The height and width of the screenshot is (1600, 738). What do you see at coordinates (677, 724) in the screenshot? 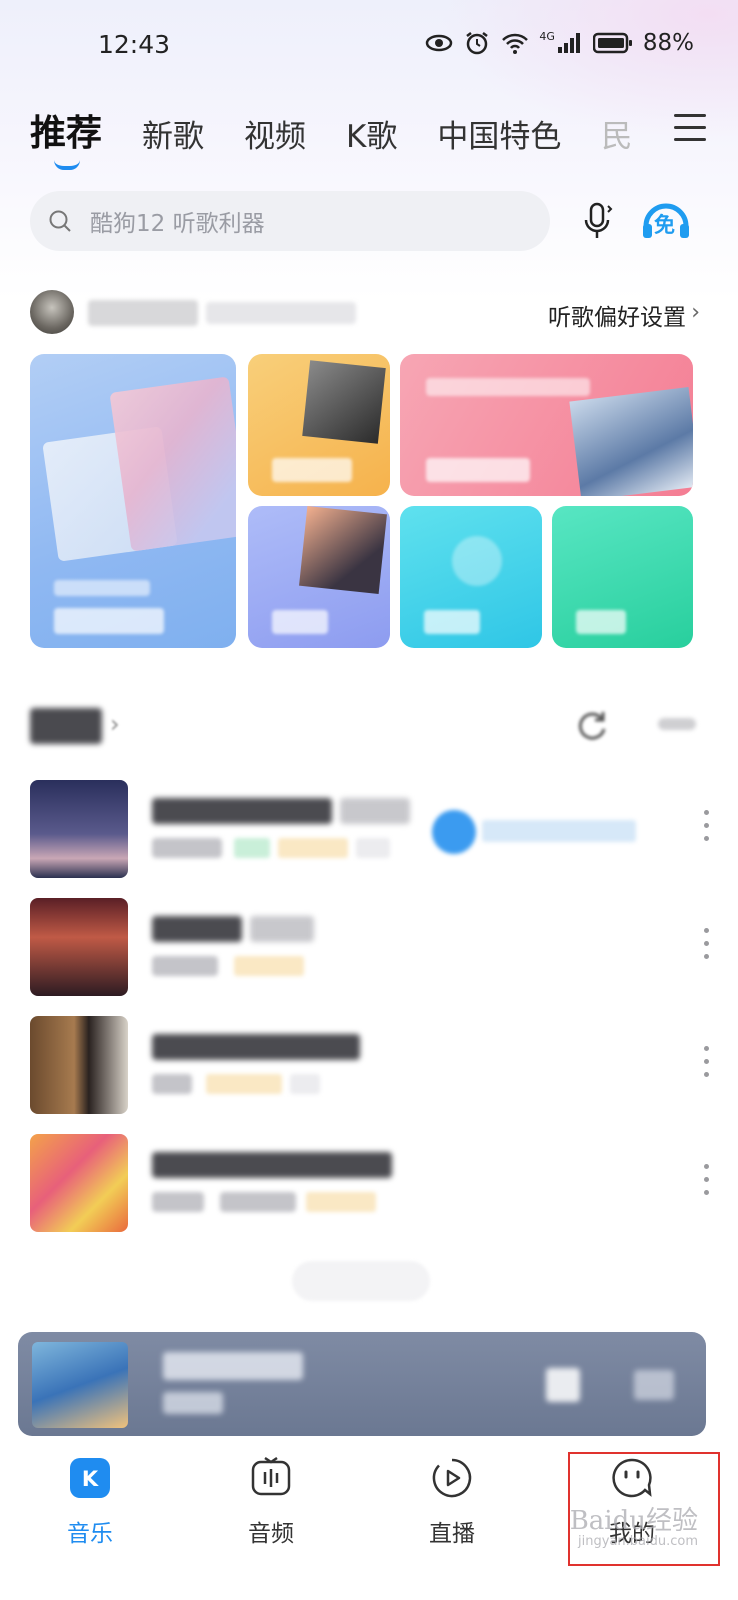
I see `more-options-icon` at bounding box center [677, 724].